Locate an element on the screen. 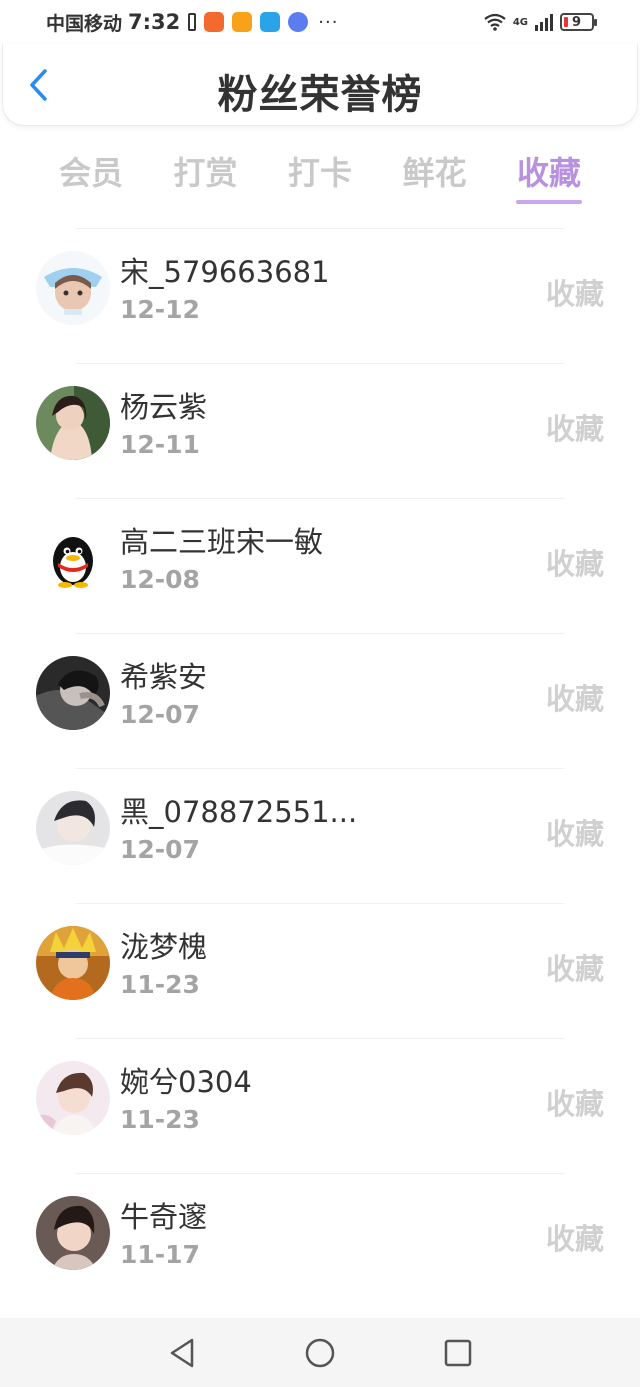 The width and height of the screenshot is (640, 1387). active-tab-indicator is located at coordinates (549, 202).